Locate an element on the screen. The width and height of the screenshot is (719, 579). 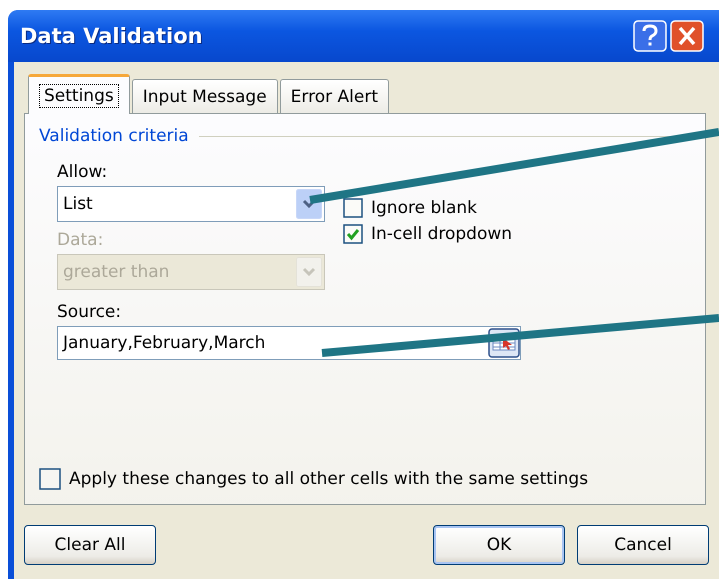
help-button is located at coordinates (650, 36).